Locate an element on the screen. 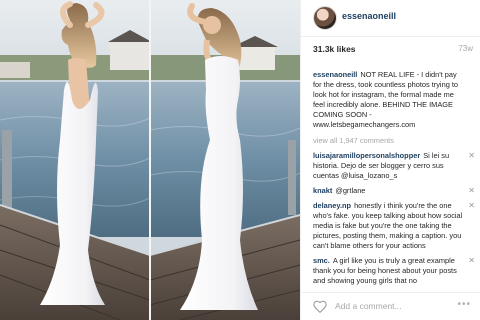 This screenshot has width=480, height=320. post-username: essenaoneill is located at coordinates (369, 16).